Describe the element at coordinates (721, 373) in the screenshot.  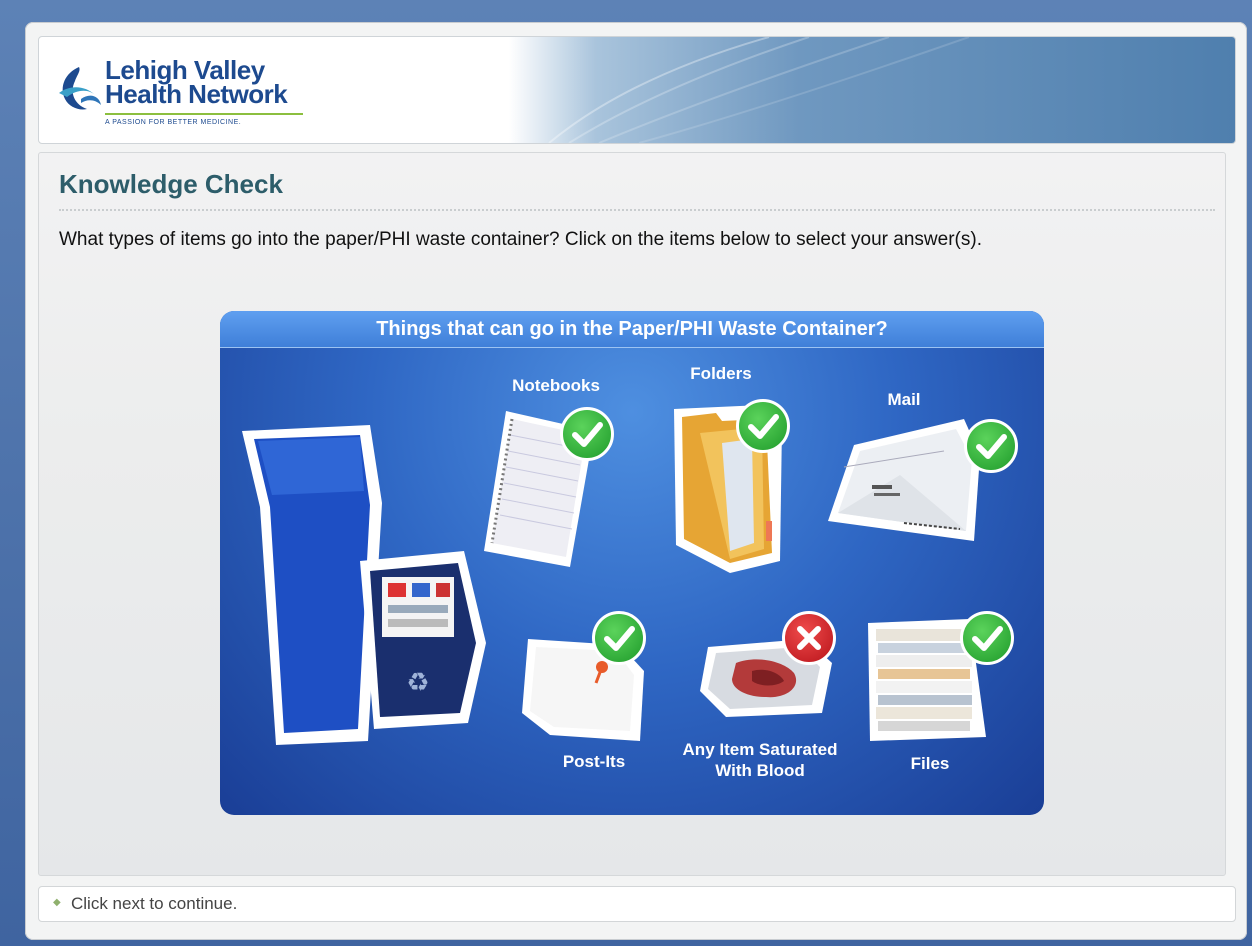
I see `item-label-folders: Folders` at that location.